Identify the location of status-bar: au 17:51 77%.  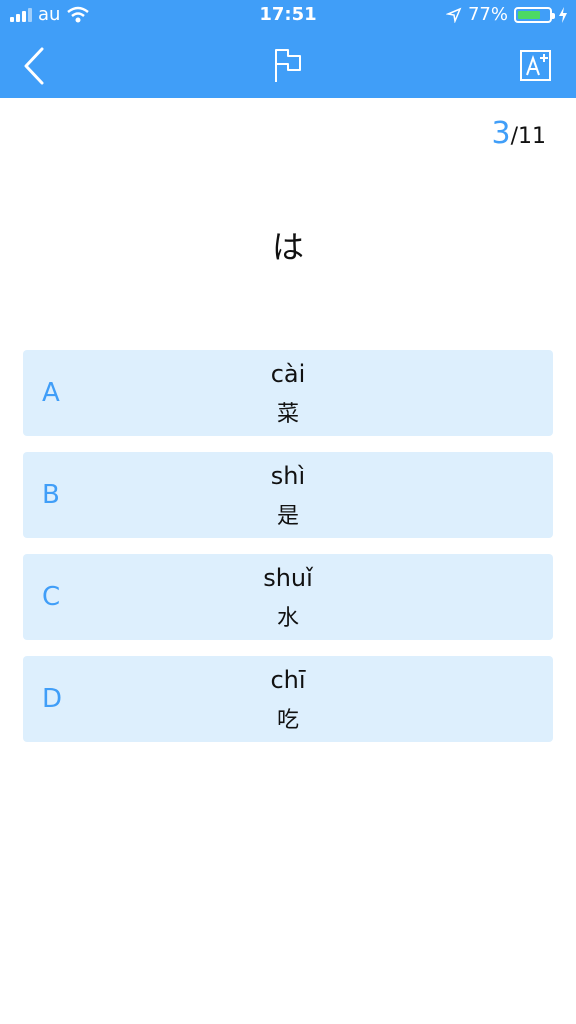
(288, 16).